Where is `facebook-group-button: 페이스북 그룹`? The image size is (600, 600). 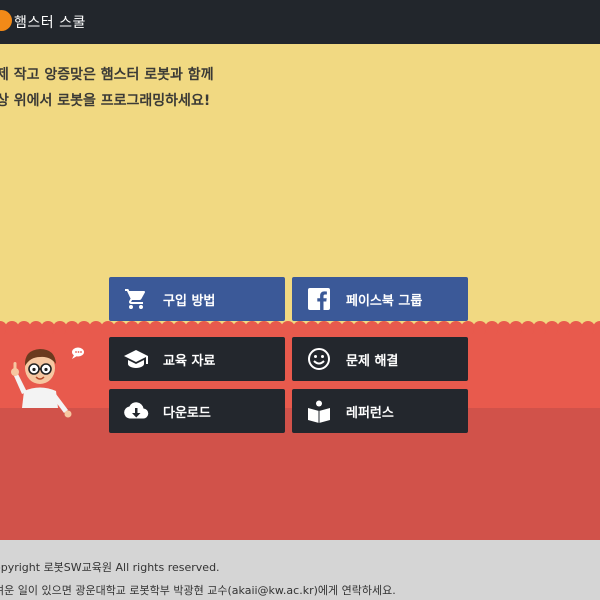 facebook-group-button: 페이스북 그룹 is located at coordinates (380, 299).